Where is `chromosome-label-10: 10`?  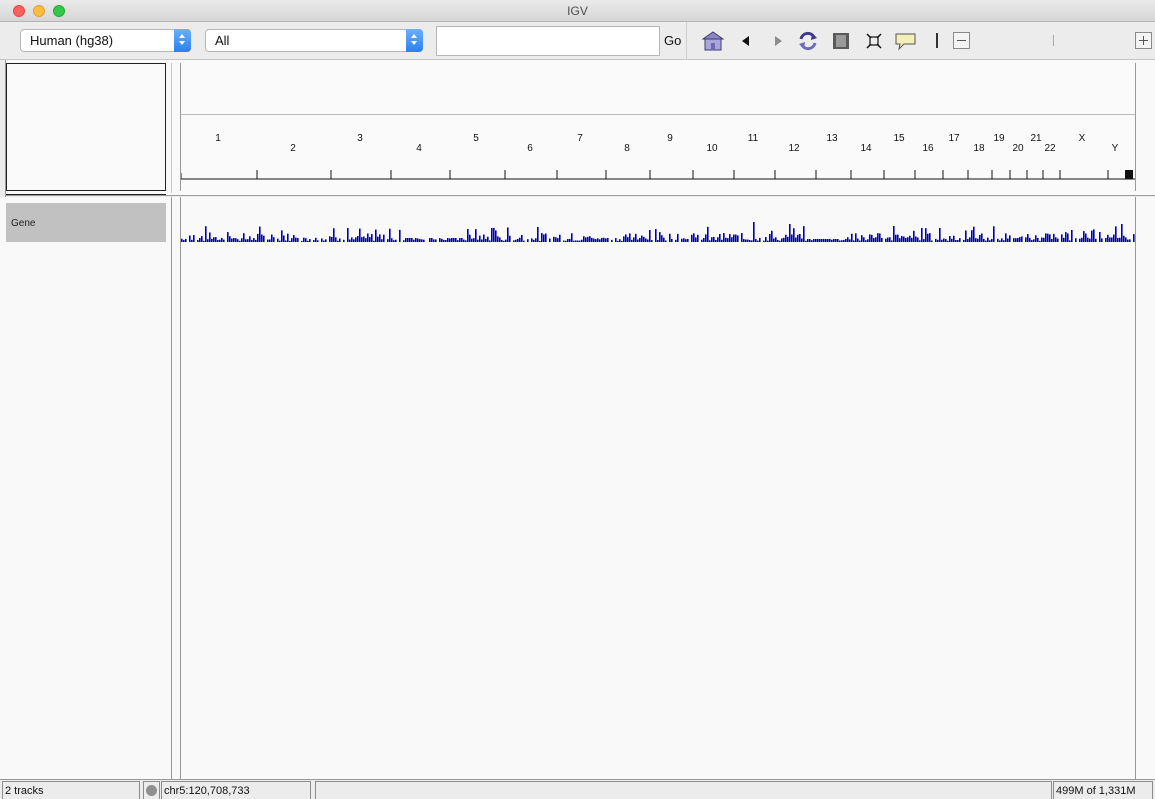
chromosome-label-10: 10 is located at coordinates (712, 148).